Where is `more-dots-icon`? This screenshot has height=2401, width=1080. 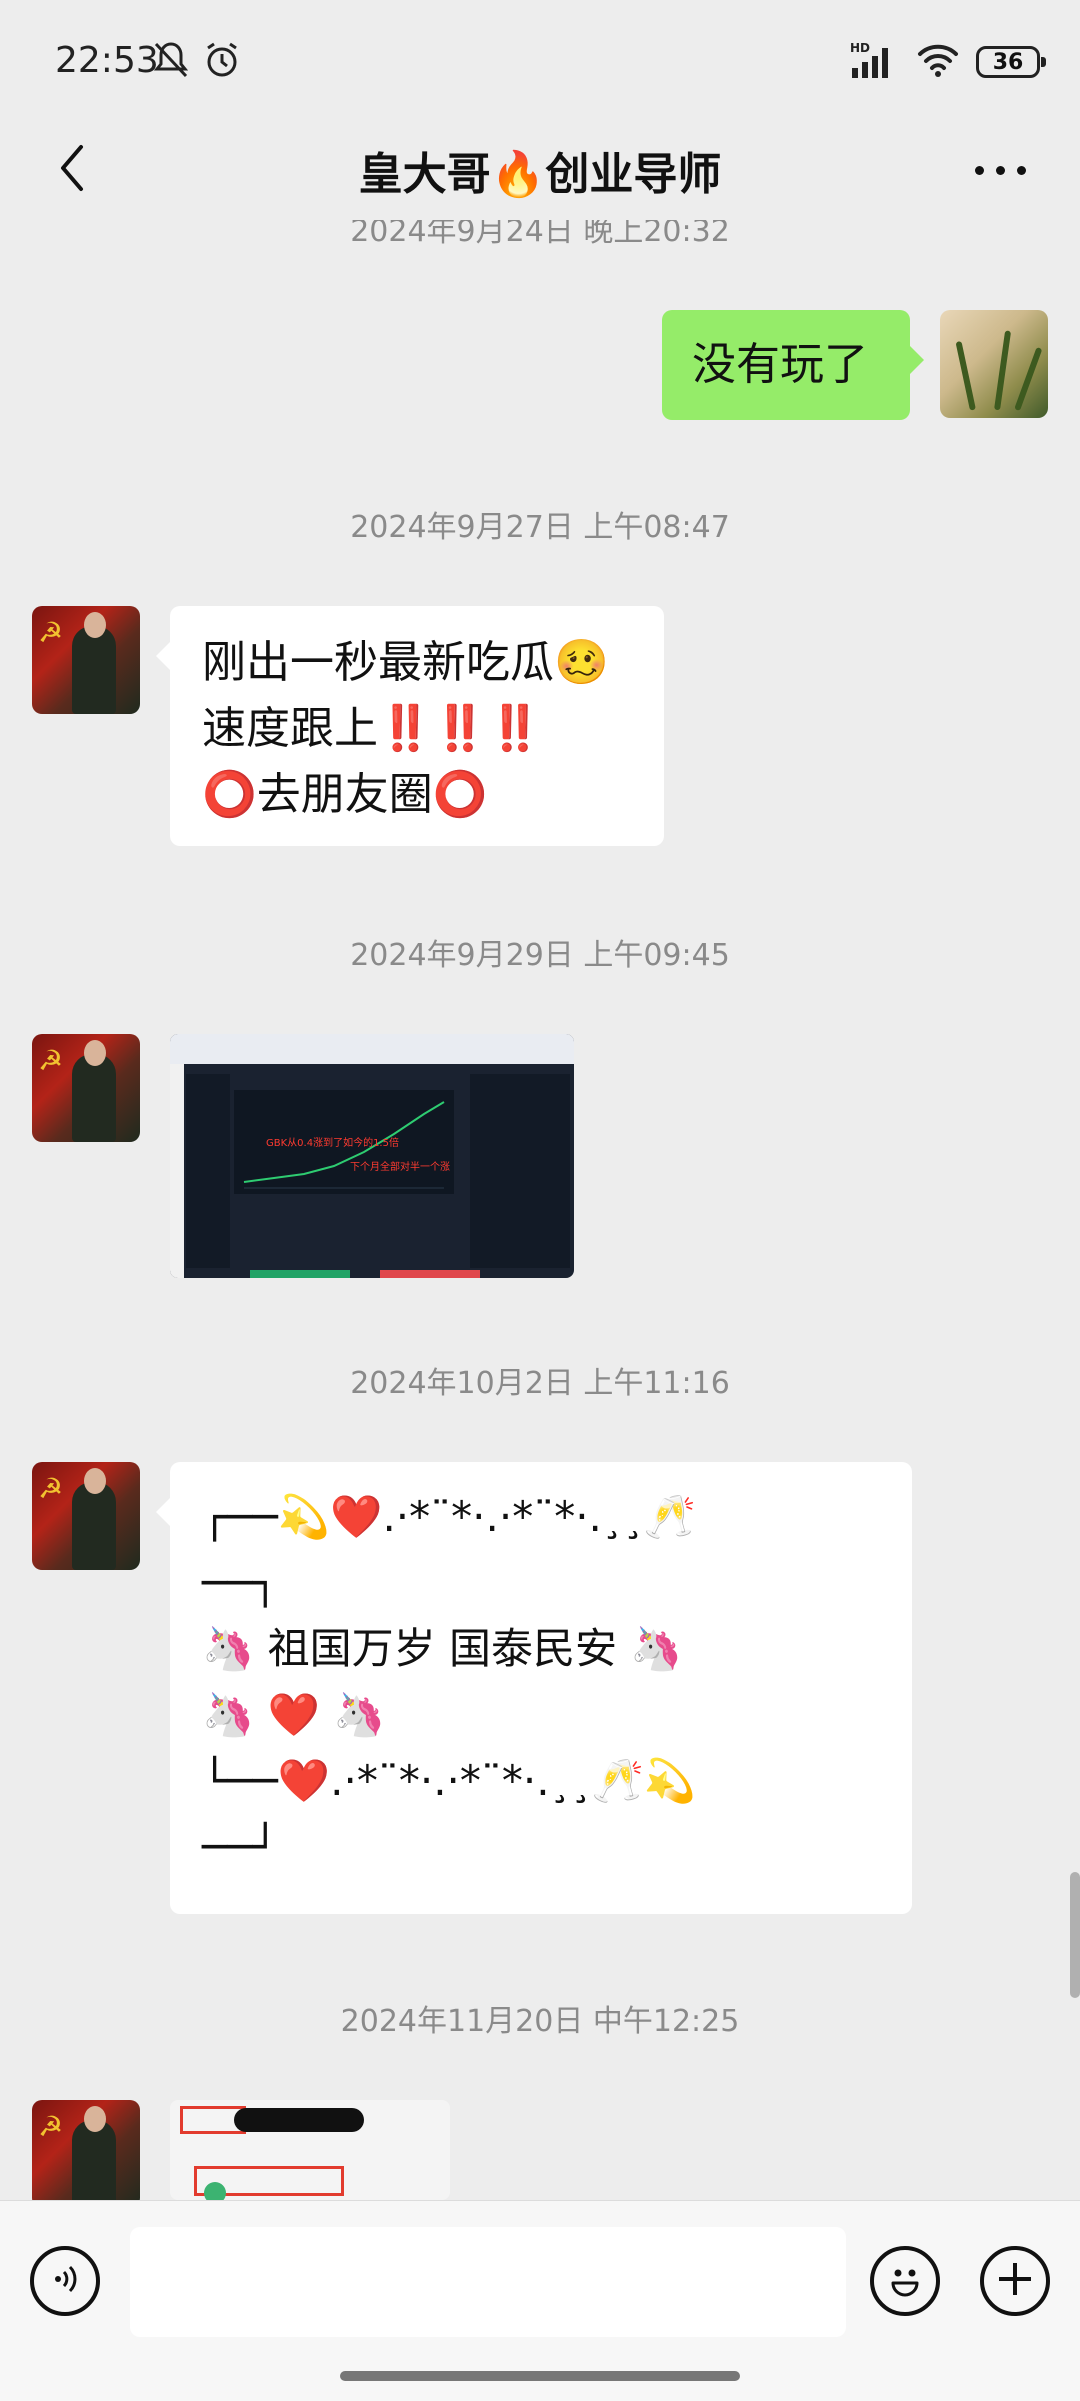
more-dots-icon is located at coordinates (979, 170).